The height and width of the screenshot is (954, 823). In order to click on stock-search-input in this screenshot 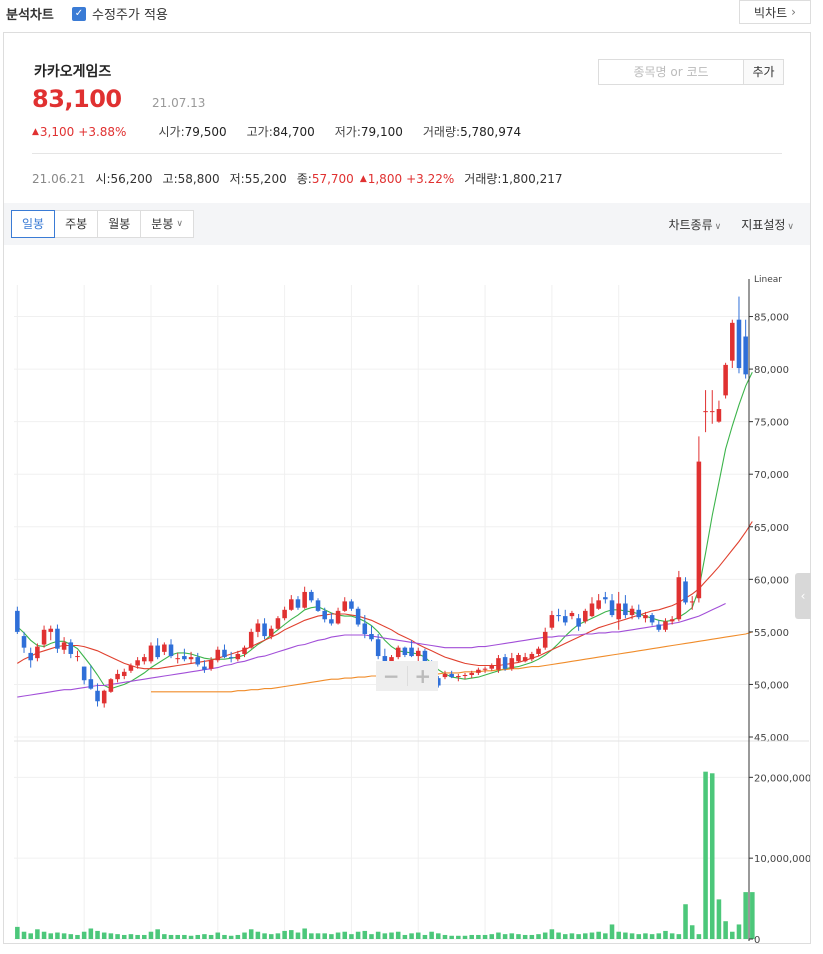, I will do `click(671, 72)`.